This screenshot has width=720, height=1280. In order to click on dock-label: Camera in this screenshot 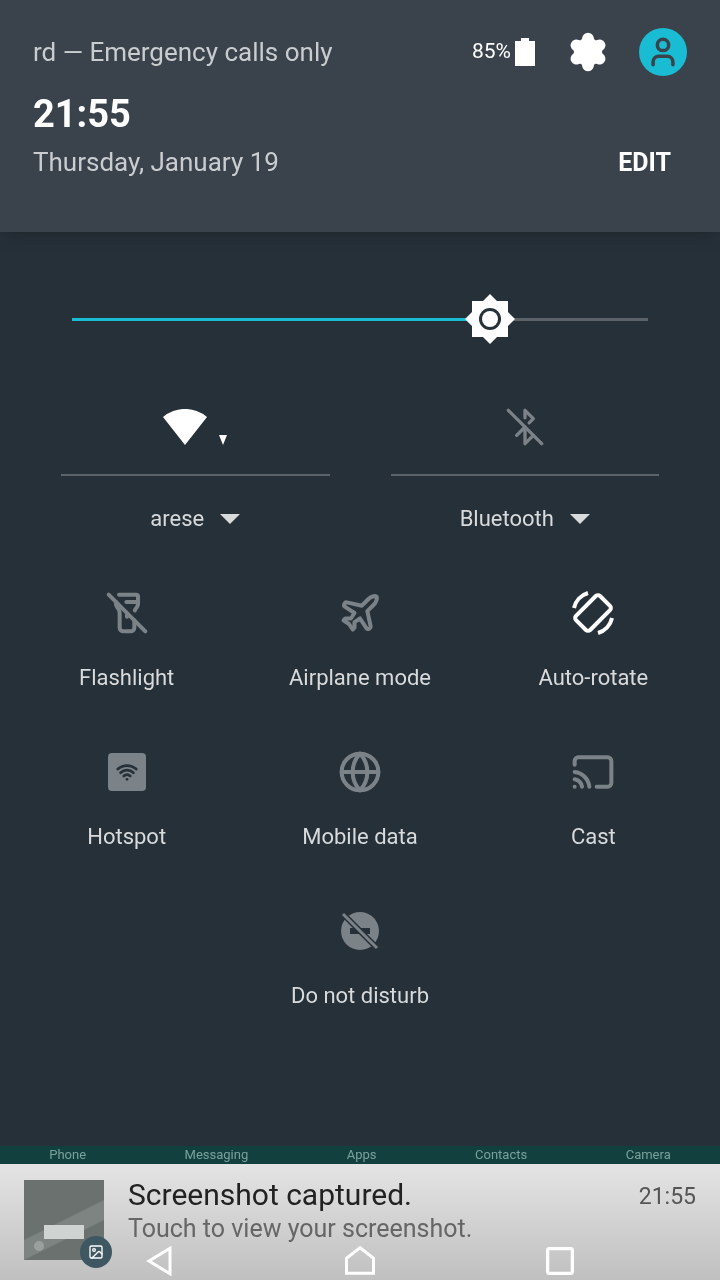, I will do `click(648, 1155)`.